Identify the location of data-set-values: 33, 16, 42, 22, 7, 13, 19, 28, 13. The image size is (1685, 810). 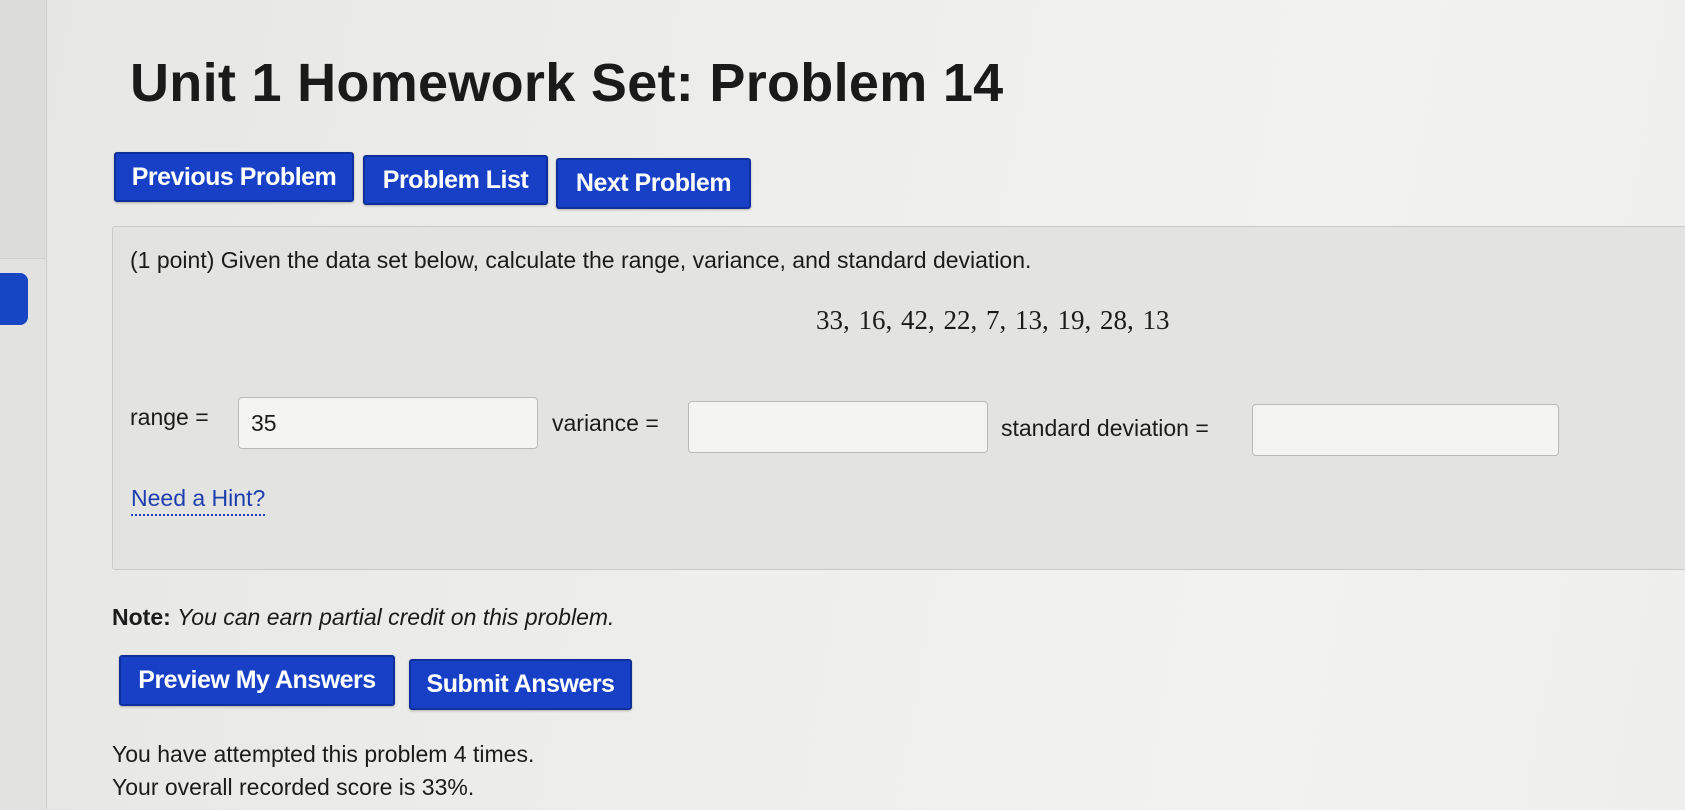
(993, 320).